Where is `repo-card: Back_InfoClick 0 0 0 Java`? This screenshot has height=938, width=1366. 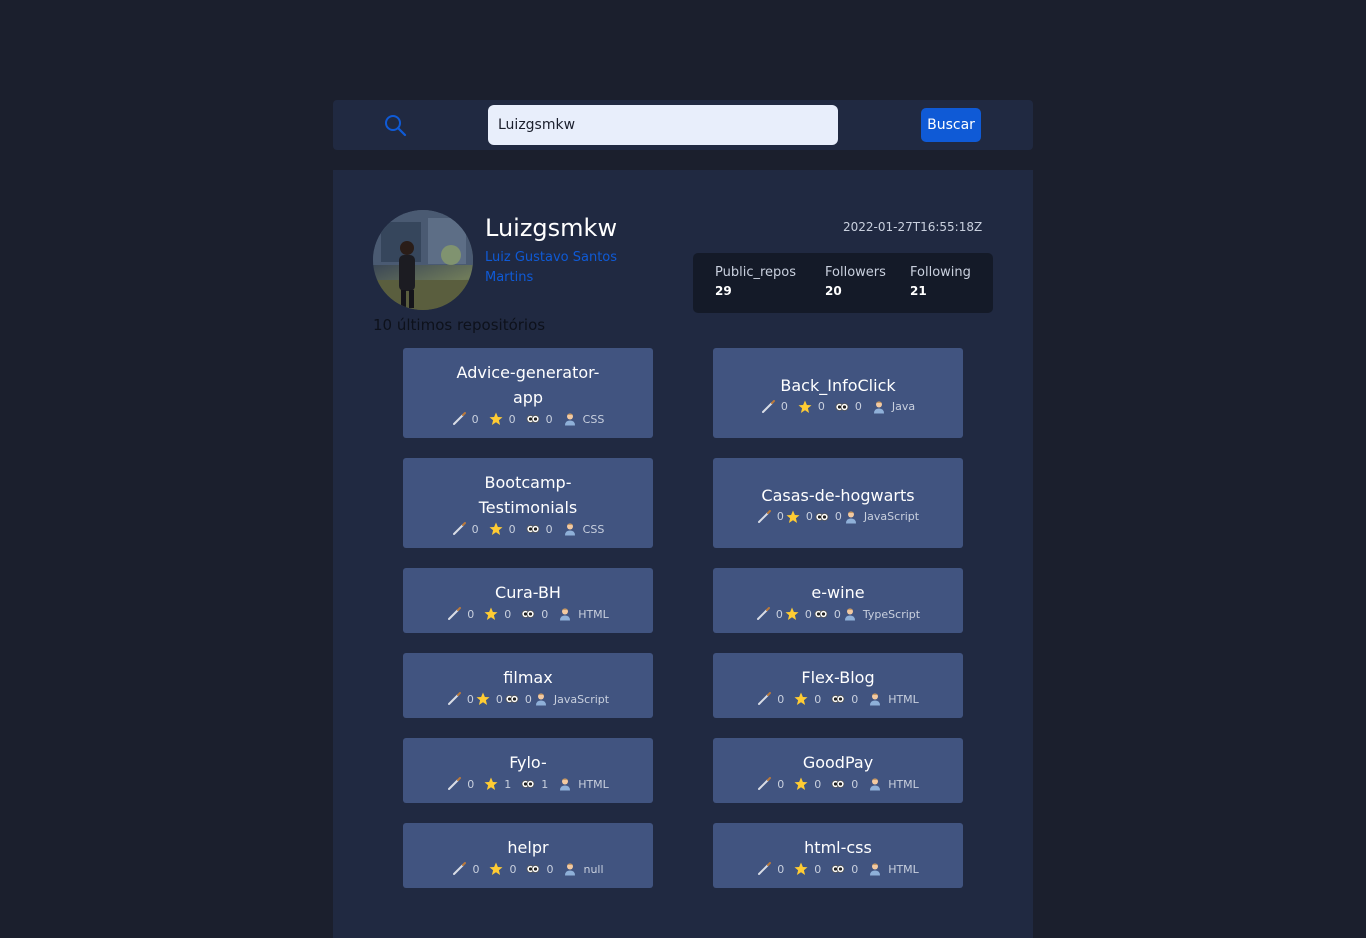 repo-card: Back_InfoClick 0 0 0 Java is located at coordinates (838, 393).